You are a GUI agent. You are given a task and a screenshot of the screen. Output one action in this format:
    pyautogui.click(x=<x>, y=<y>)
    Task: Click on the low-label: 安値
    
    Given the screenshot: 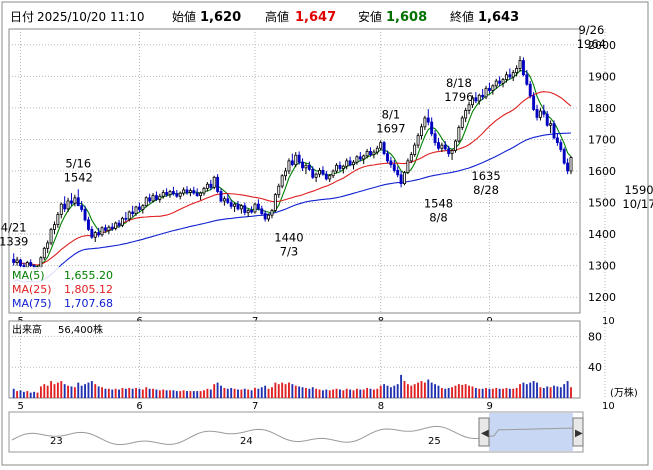 What is the action you would take?
    pyautogui.click(x=370, y=16)
    